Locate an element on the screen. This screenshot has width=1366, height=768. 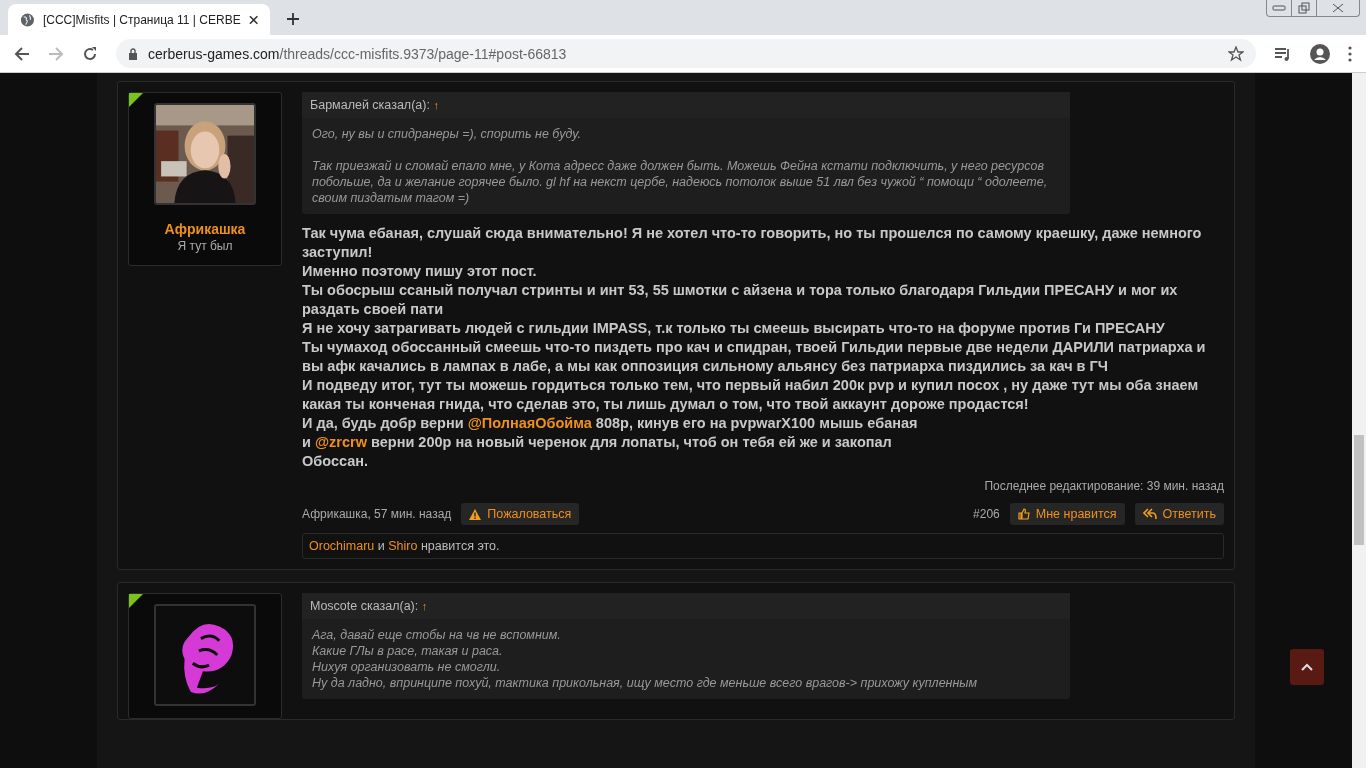
post-text: Ты чумаход обоссанный смеешь что-то пиздеть про кач и спидран, твоей Гильдии первые две недели ДАРИЛИ патриарха и вы афк качались в лампах в лабе, а мы как оппозиция сильному альянсу без патриарха пиздились за кач в ГЧ is located at coordinates (754, 357).